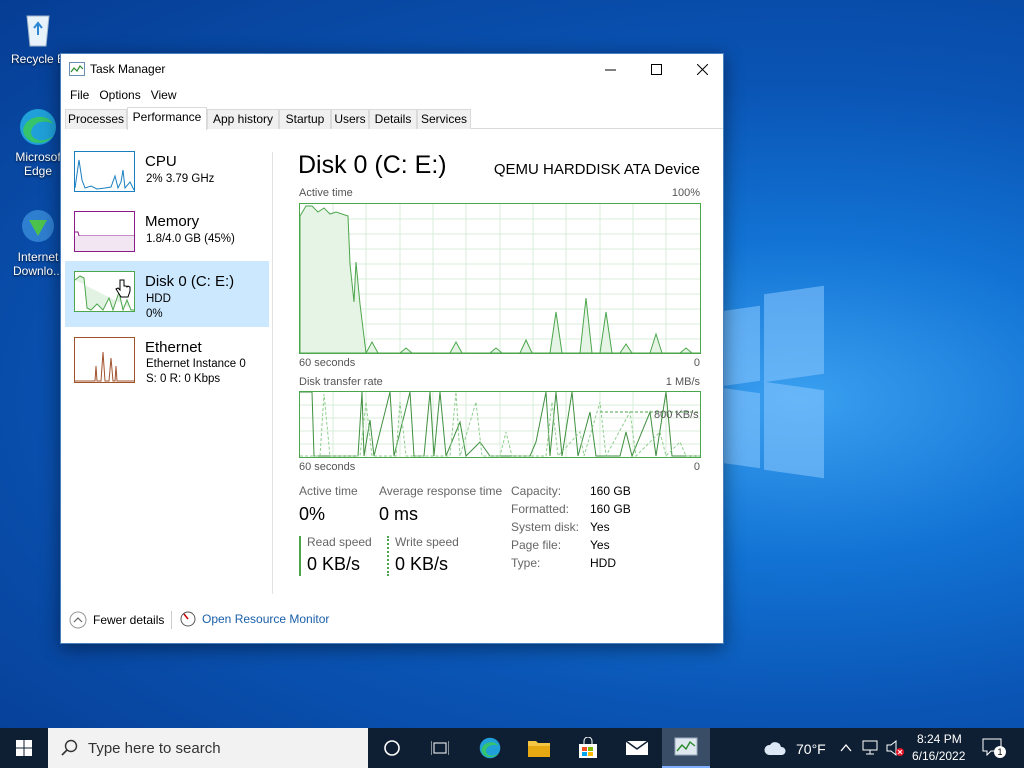  What do you see at coordinates (392, 69) in the screenshot?
I see `title-bar: Task Manager` at bounding box center [392, 69].